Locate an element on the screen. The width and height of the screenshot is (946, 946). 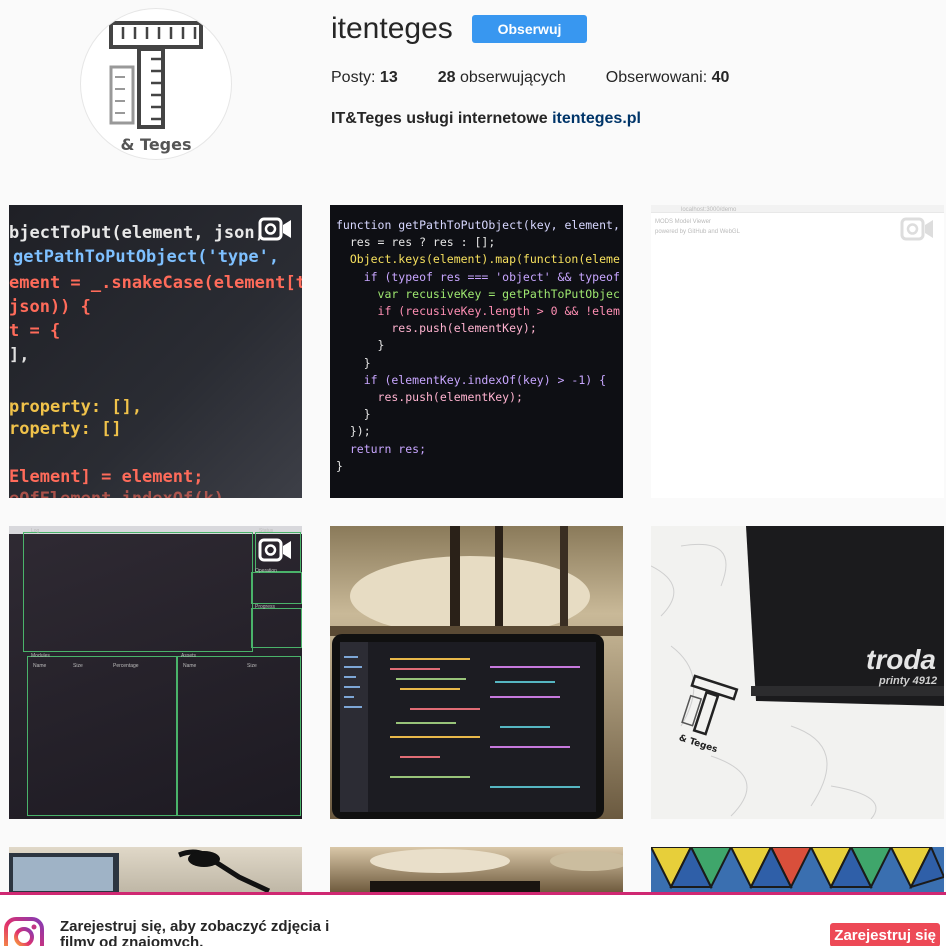
bio-website-link: itenteges.pl is located at coordinates (596, 118).